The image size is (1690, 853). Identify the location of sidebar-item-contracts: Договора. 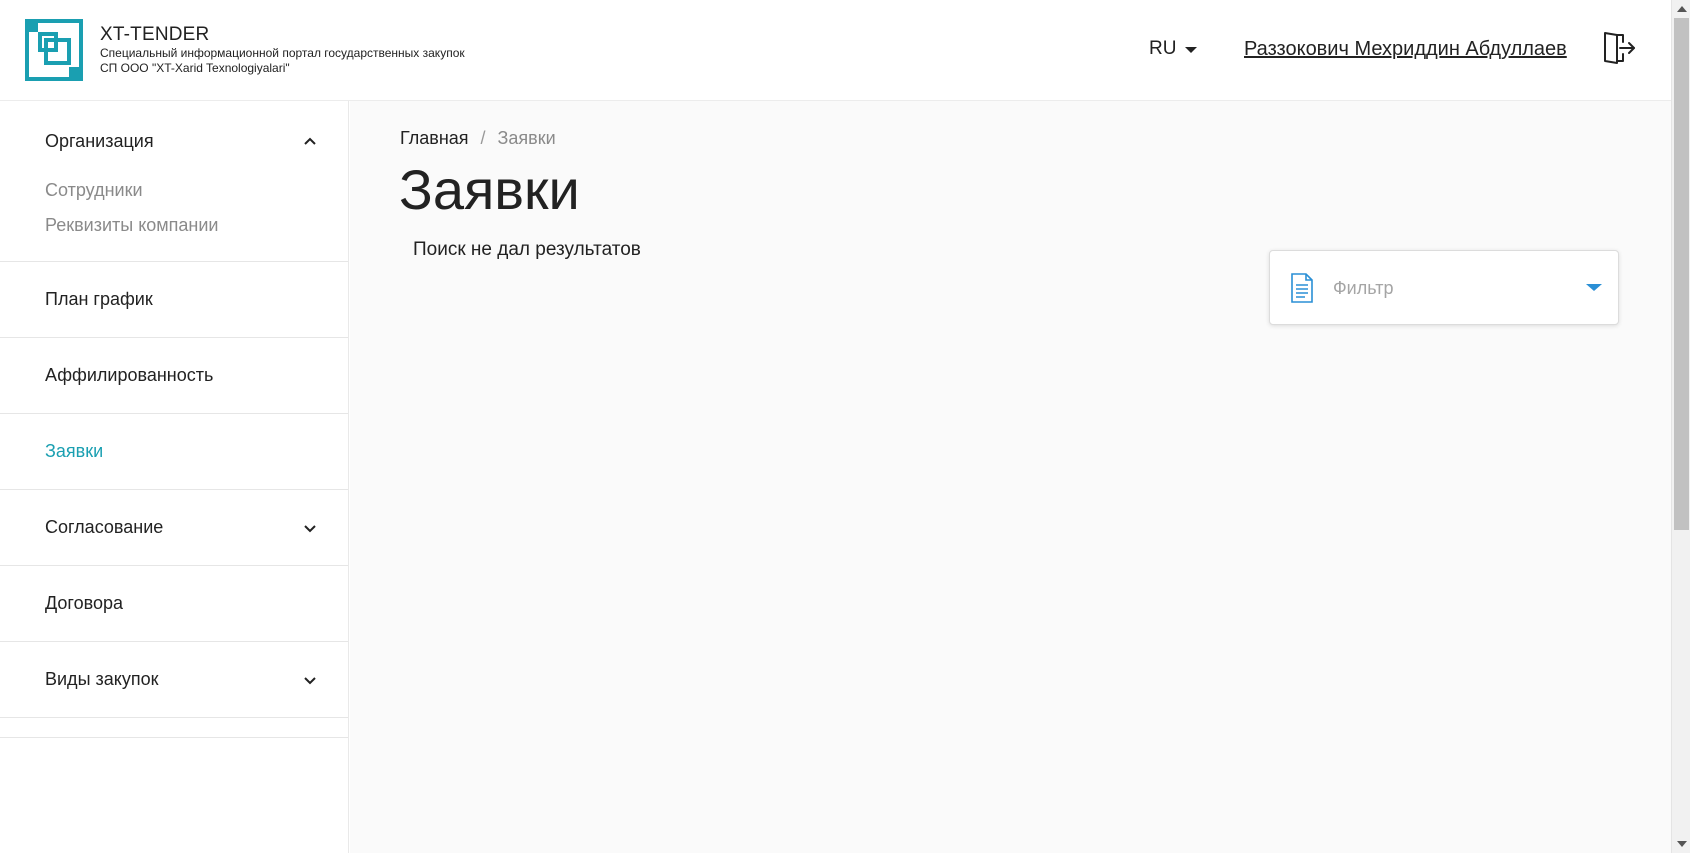
(174, 603).